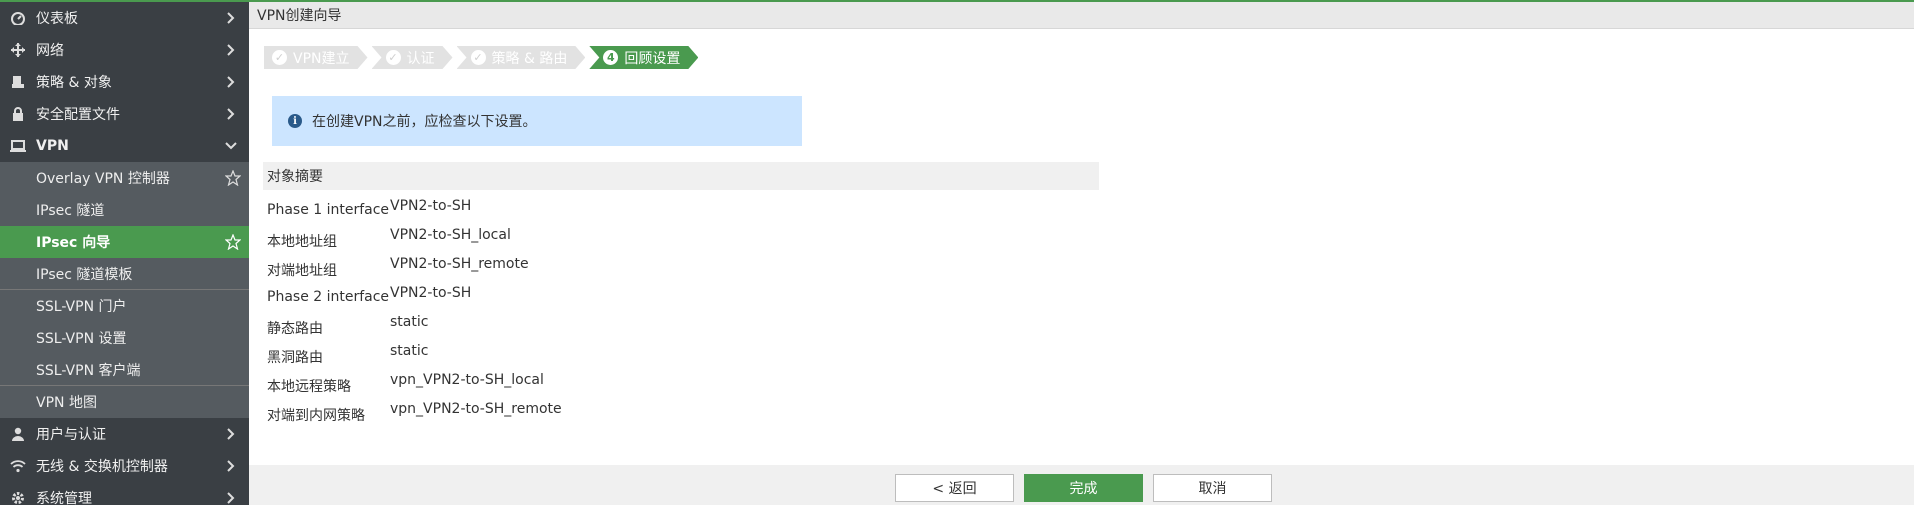 This screenshot has height=505, width=1914. What do you see at coordinates (71, 435) in the screenshot?
I see `sidebar-item-label: 用户与认证` at bounding box center [71, 435].